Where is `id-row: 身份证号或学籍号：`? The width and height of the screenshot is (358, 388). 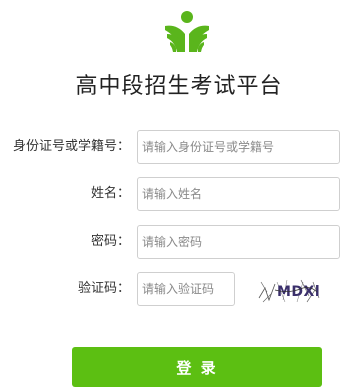
id-row: 身份证号或学籍号： is located at coordinates (179, 147).